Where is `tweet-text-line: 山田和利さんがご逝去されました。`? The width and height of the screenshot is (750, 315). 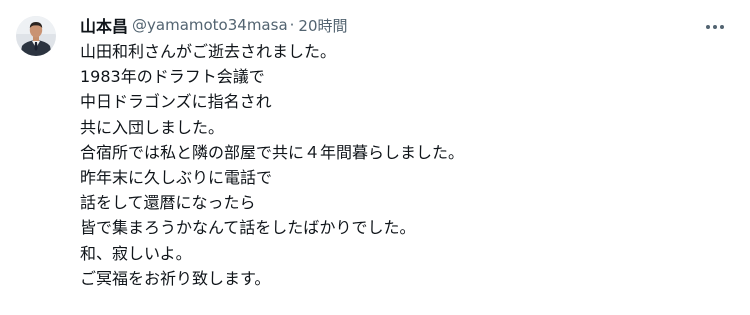 tweet-text-line: 山田和利さんがご逝去されました。 is located at coordinates (208, 51).